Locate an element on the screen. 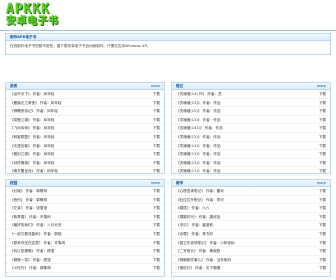 Image resolution: width=336 pixels, height=280 pixels. book-title-link: 《剑侠情缘》 作者：凤年轻 is located at coordinates (32, 163).